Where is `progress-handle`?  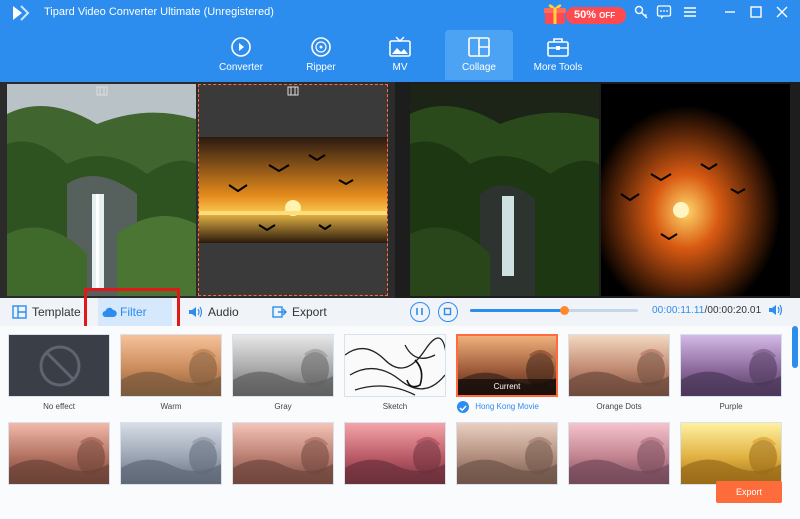
progress-handle is located at coordinates (565, 310).